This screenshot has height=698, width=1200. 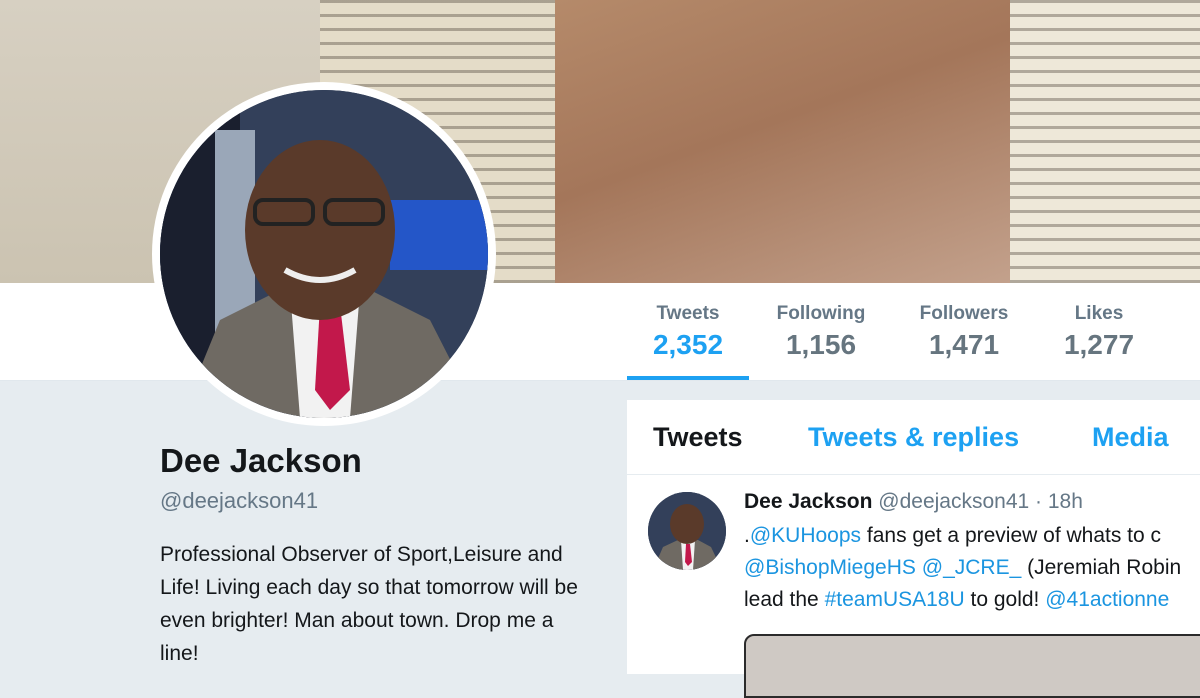 I want to click on stat-following-label: Following, so click(x=821, y=313).